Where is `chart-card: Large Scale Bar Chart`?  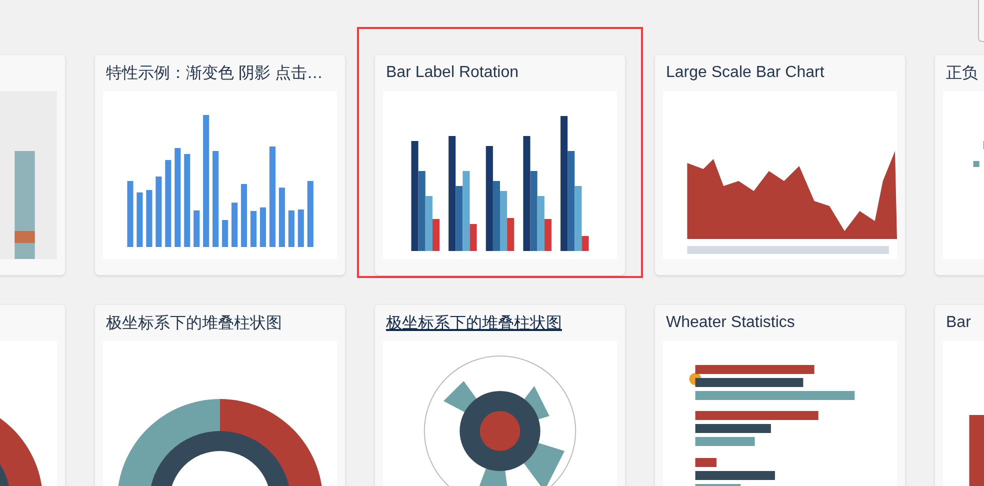
chart-card: Large Scale Bar Chart is located at coordinates (780, 165).